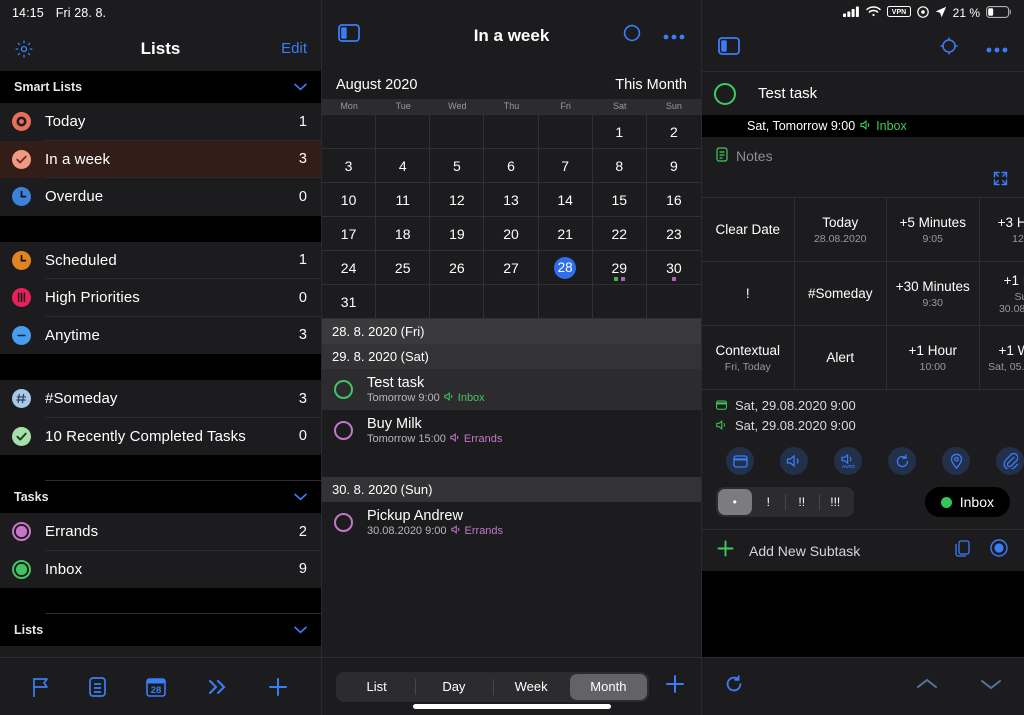 Image resolution: width=1024 pixels, height=715 pixels. I want to click on sidebar-toggle-icon, so click(729, 48).